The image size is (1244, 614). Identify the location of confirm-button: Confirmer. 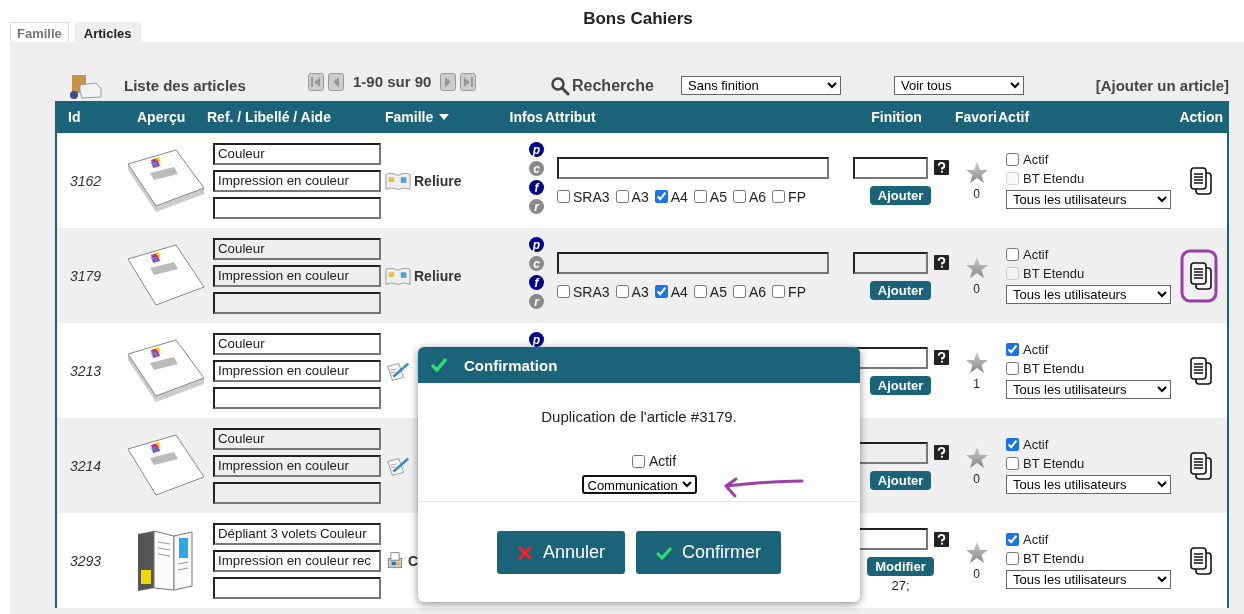
(709, 552).